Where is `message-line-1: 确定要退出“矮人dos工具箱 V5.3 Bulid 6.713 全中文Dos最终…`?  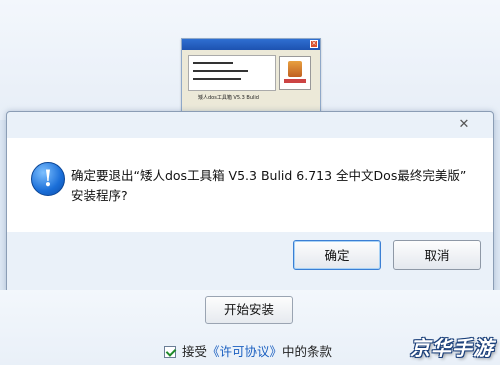
message-line-1: 确定要退出“矮人dos工具箱 V5.3 Bulid 6.713 全中文Dos最终… is located at coordinates (269, 175).